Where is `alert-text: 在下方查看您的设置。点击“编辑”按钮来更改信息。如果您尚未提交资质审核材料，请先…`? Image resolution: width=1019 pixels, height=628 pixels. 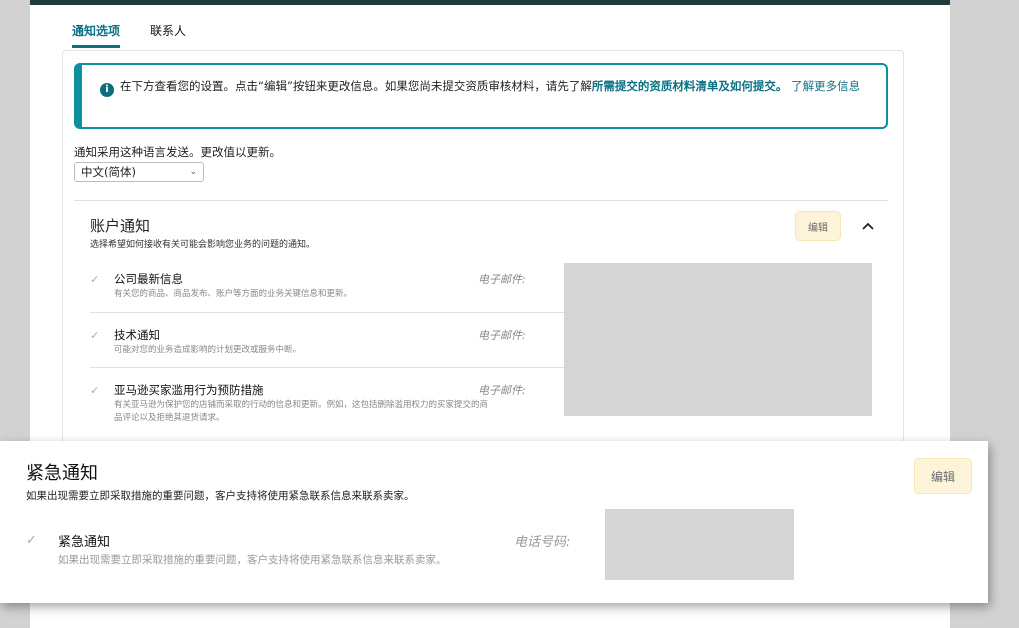 alert-text: 在下方查看您的设置。点击“编辑”按钮来更改信息。如果您尚未提交资质审核材料，请先… is located at coordinates (356, 86).